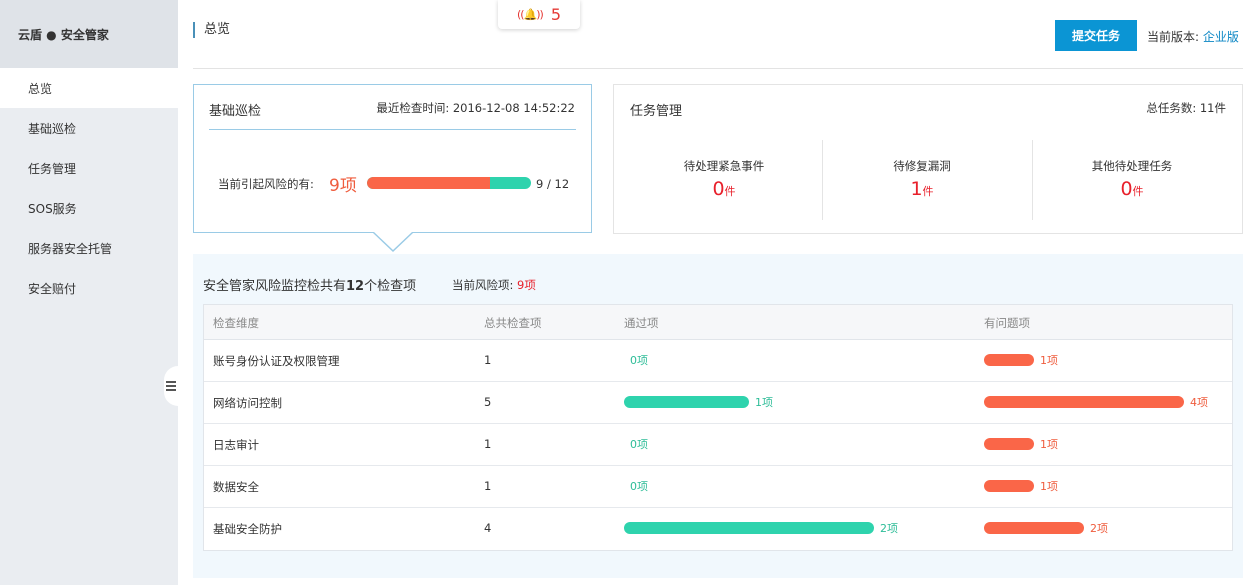  What do you see at coordinates (488, 528) in the screenshot?
I see `check-total: 4` at bounding box center [488, 528].